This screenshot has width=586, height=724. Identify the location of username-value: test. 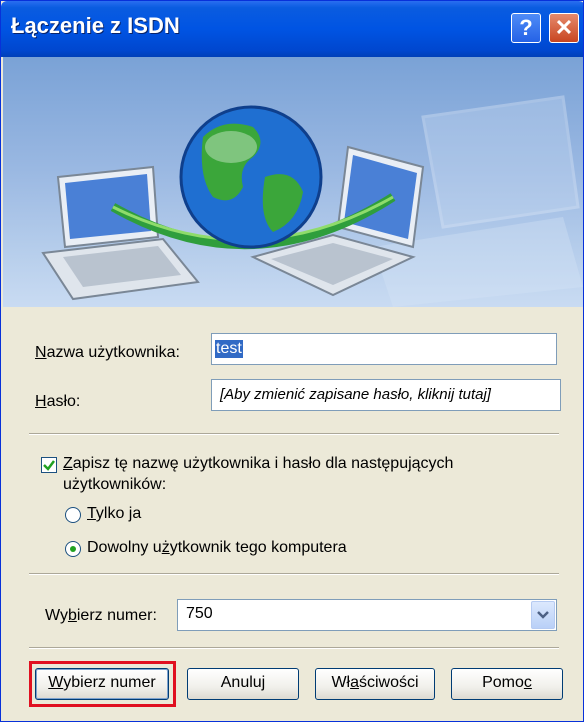
(229, 349).